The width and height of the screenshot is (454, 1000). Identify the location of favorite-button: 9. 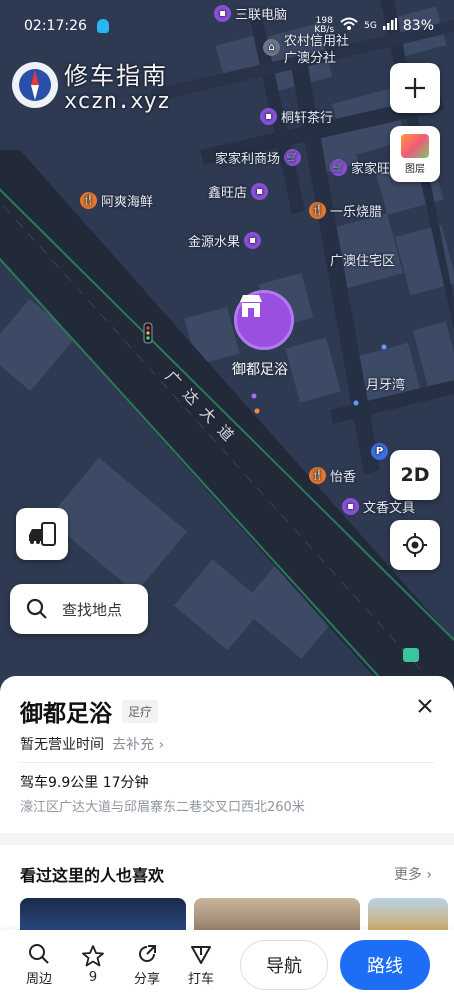
(93, 965).